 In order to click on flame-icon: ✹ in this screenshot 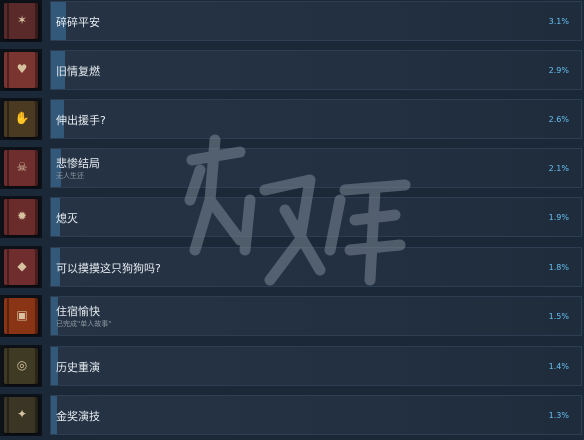, I will do `click(22, 216)`.